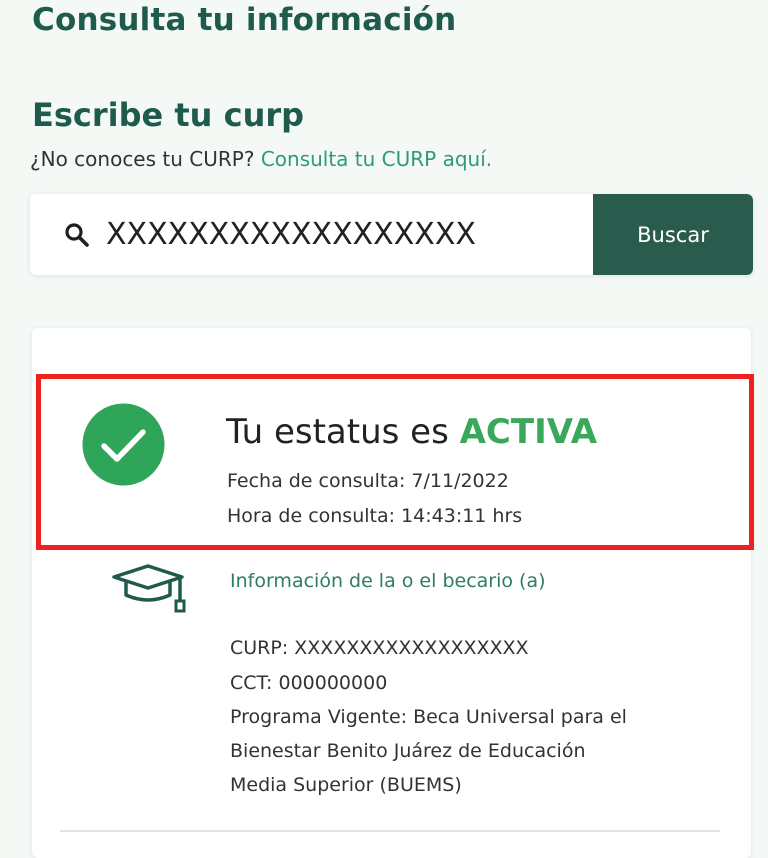  I want to click on mortarboard-icon, so click(148, 589).